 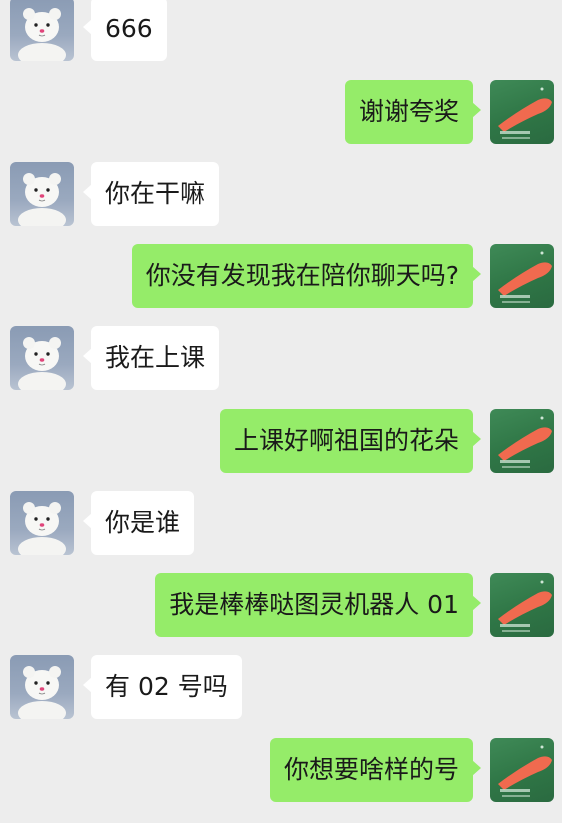 What do you see at coordinates (151, 358) in the screenshot?
I see `message-bubble: 我在上课` at bounding box center [151, 358].